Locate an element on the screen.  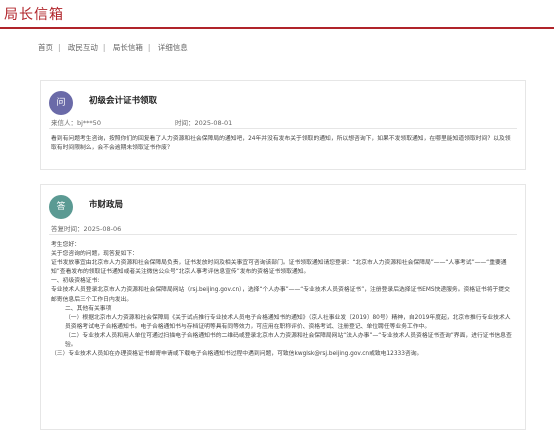
breadcrumb-current: 详细信息 is located at coordinates (172, 47).